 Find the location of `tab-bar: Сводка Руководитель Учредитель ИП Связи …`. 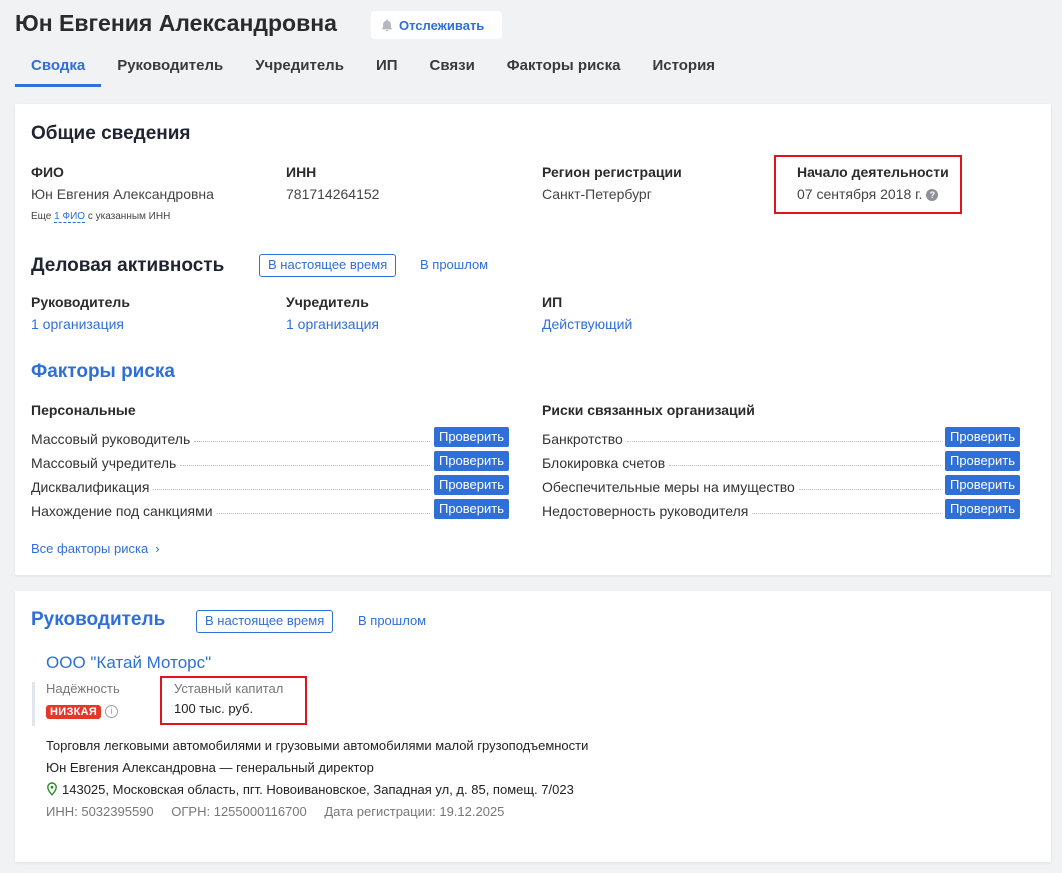

tab-bar: Сводка Руководитель Учредитель ИП Связи … is located at coordinates (373, 69).